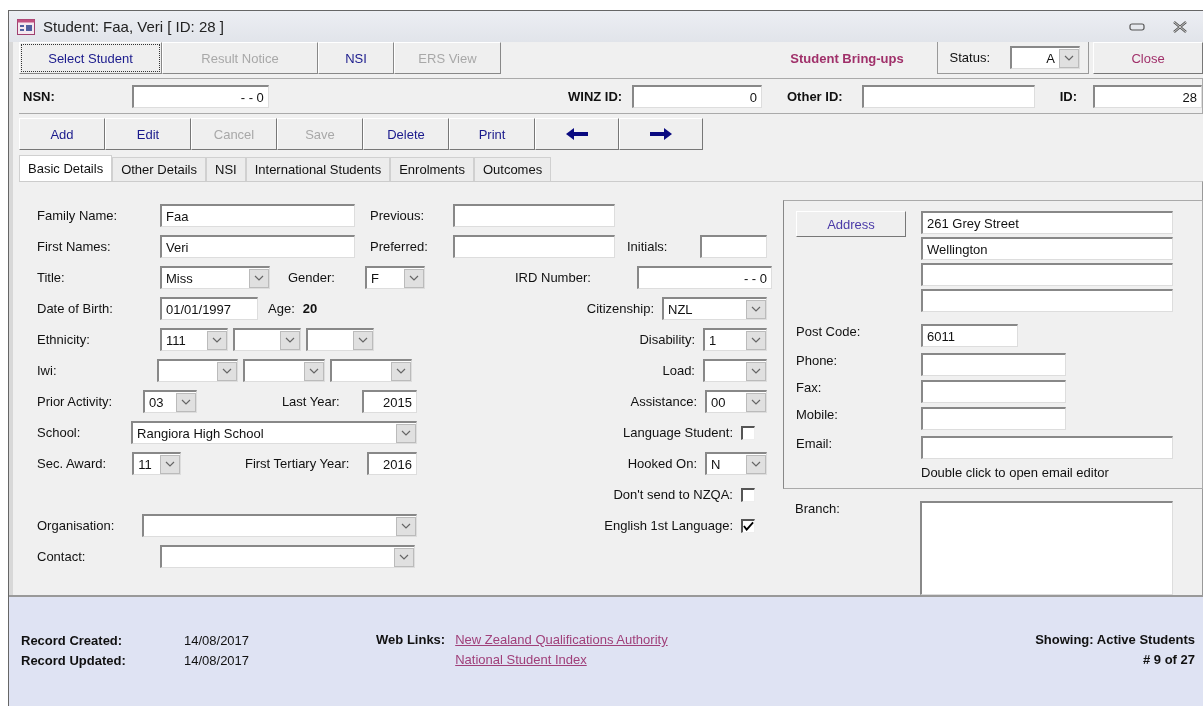 The width and height of the screenshot is (1203, 706). I want to click on left-arrow-icon, so click(577, 134).